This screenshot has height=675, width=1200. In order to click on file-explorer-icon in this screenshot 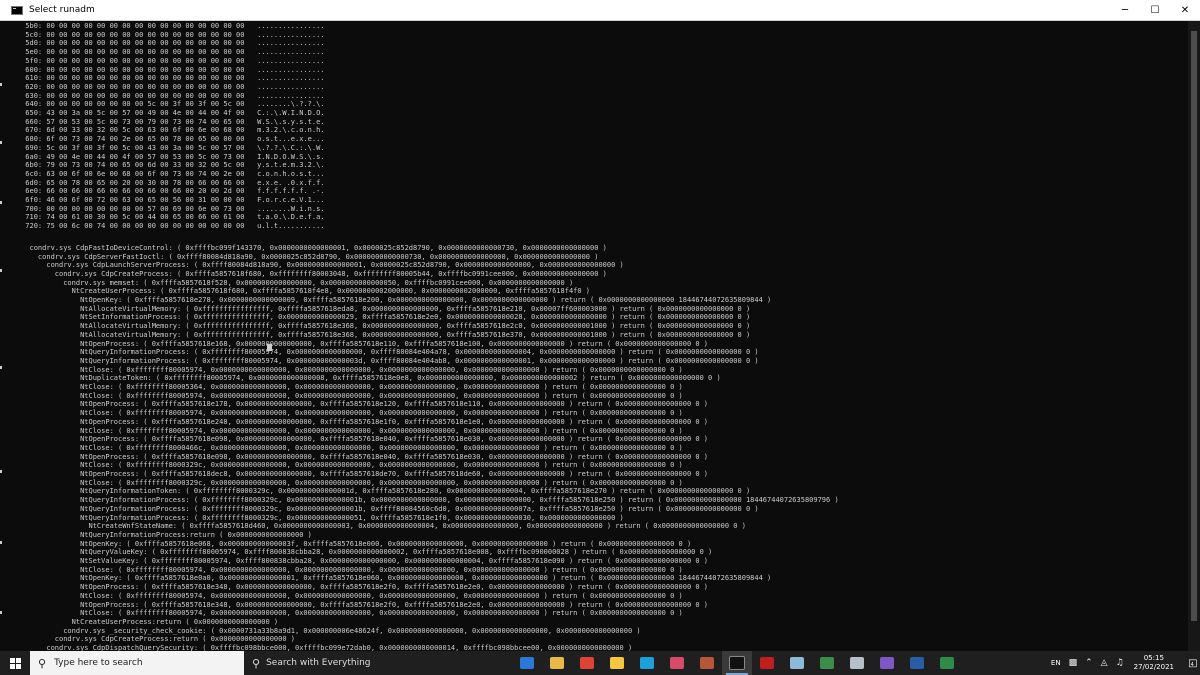, I will do `click(557, 663)`.